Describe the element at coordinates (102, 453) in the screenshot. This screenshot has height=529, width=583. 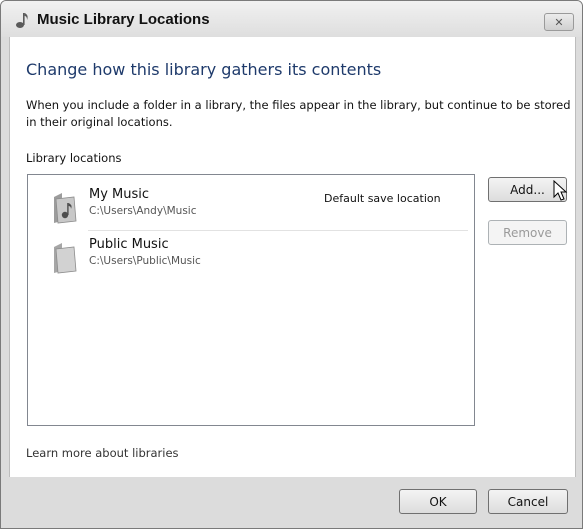
I see `learn-more-link: Learn more about libraries` at that location.